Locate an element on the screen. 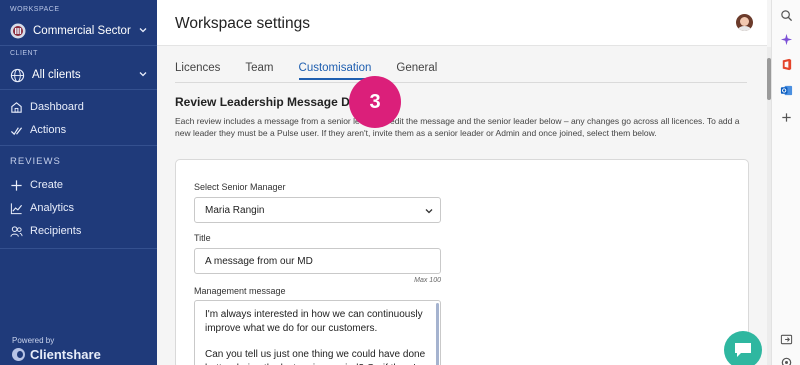 This screenshot has width=800, height=365. brand-name: Clientshare is located at coordinates (65, 354).